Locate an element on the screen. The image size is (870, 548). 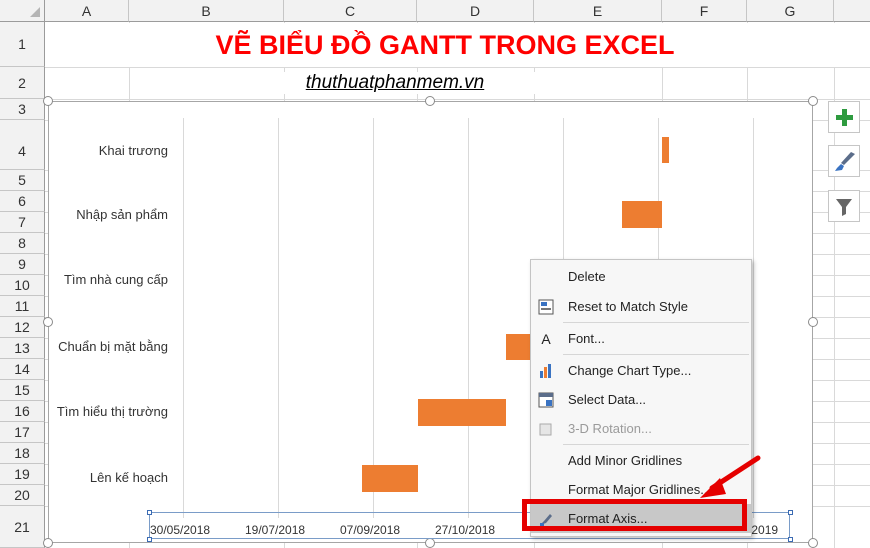
chart-elements-button is located at coordinates (844, 117).